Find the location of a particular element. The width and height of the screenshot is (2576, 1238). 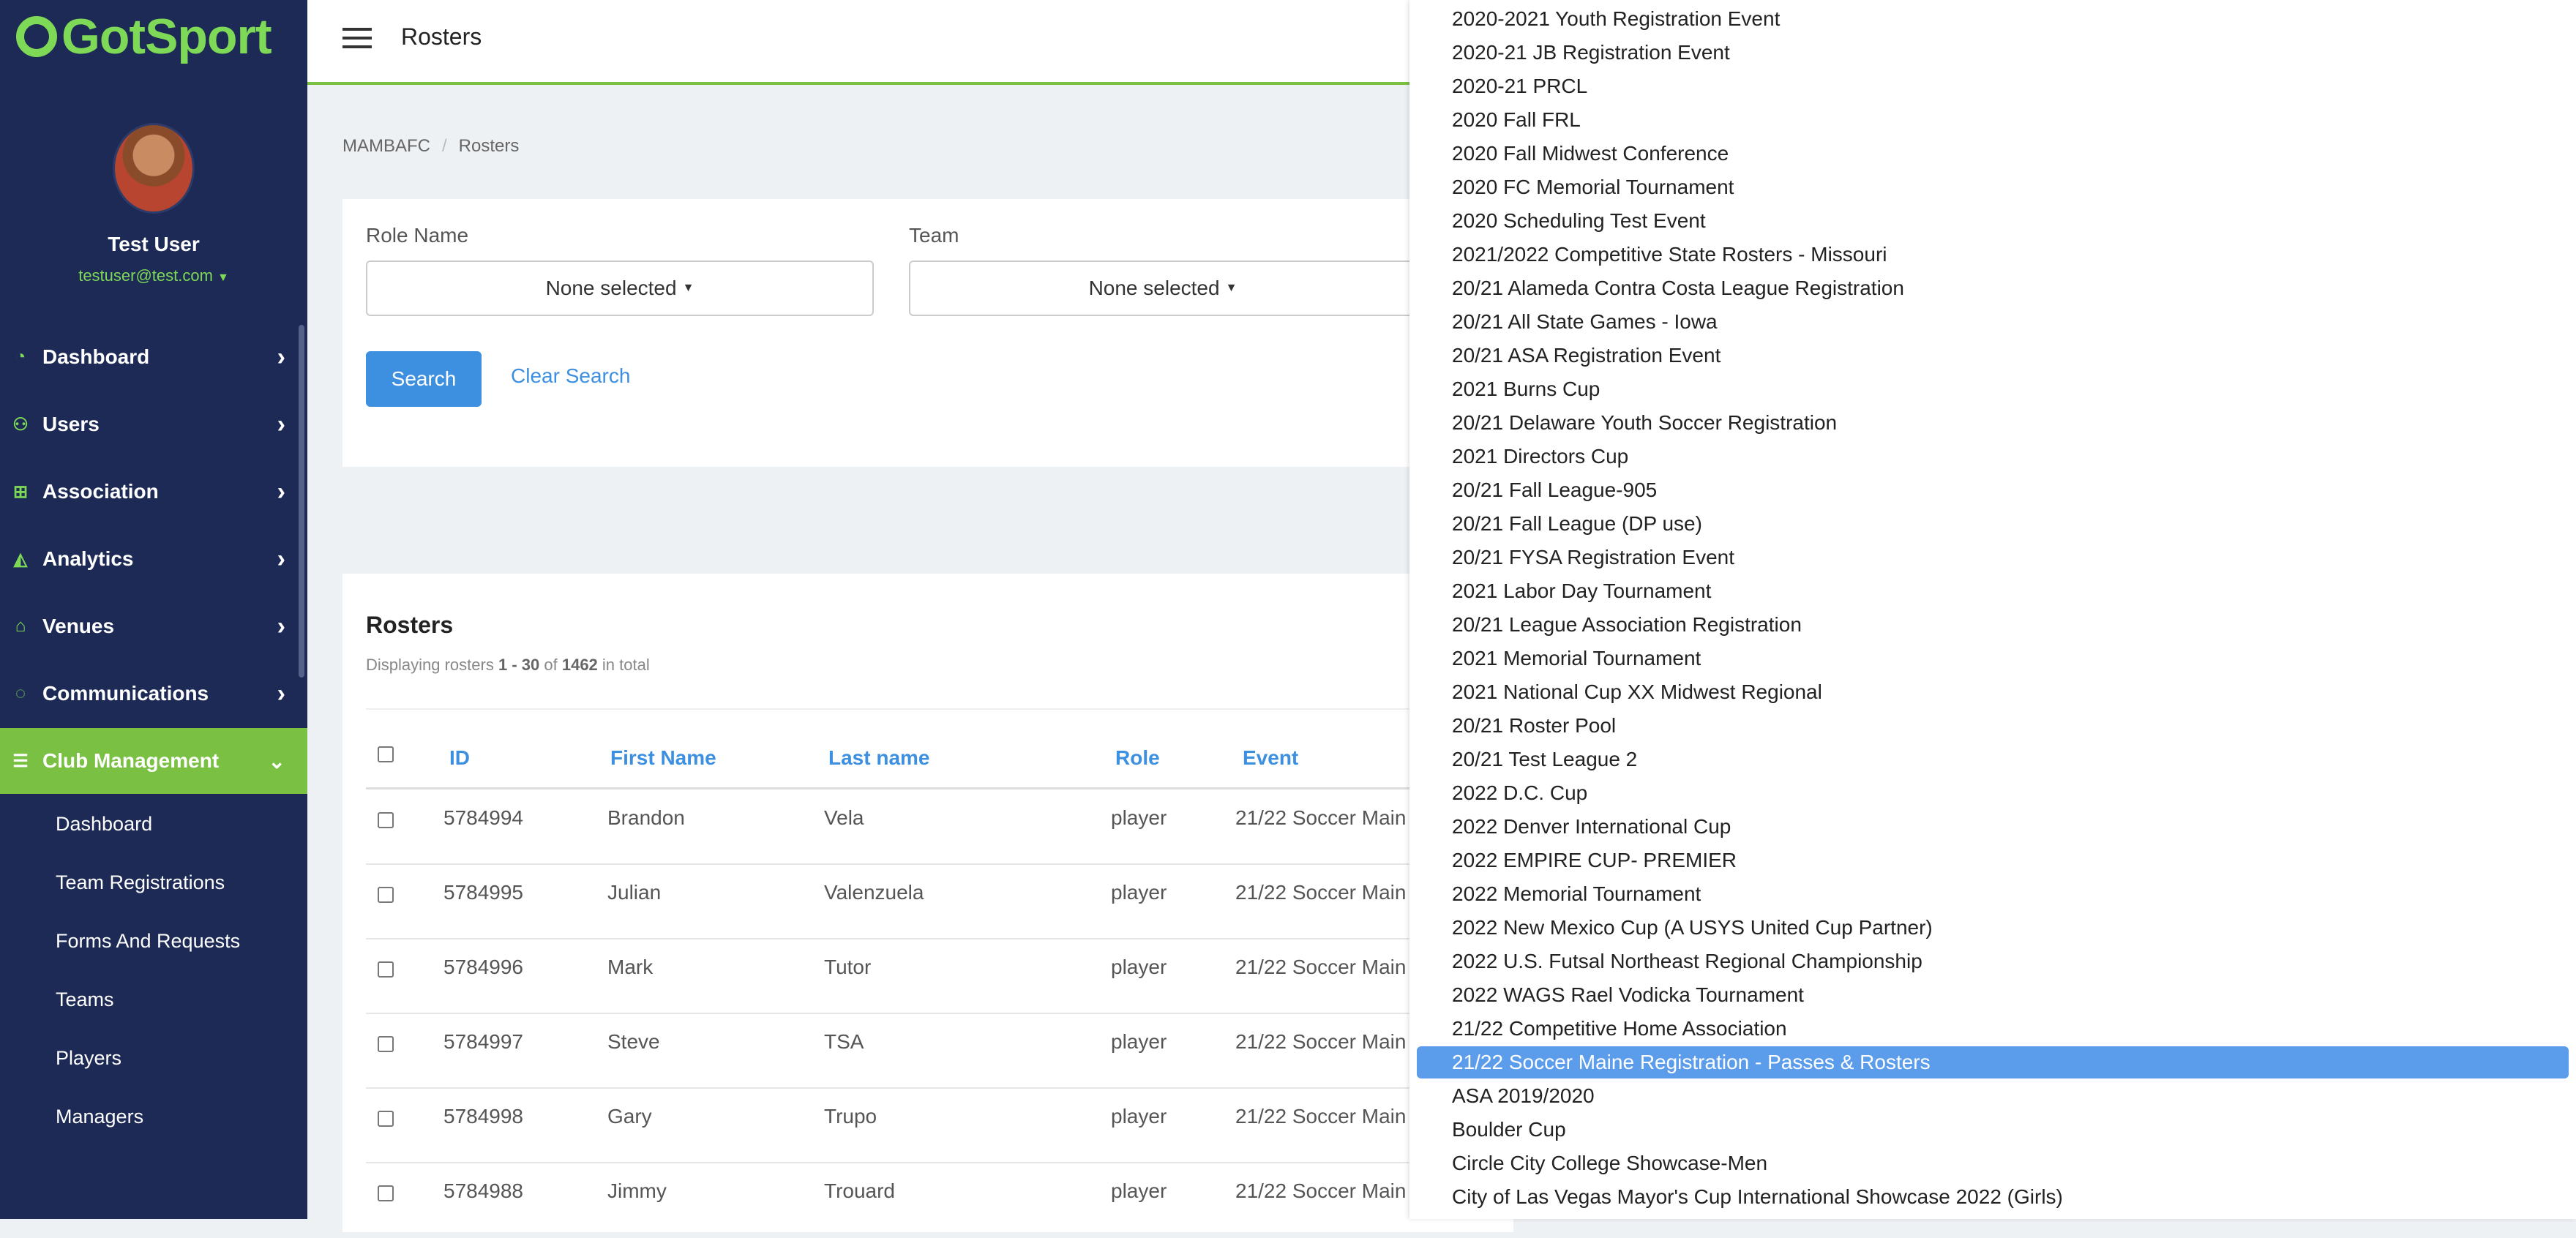

clear-search-link: Clear Search is located at coordinates (570, 376).